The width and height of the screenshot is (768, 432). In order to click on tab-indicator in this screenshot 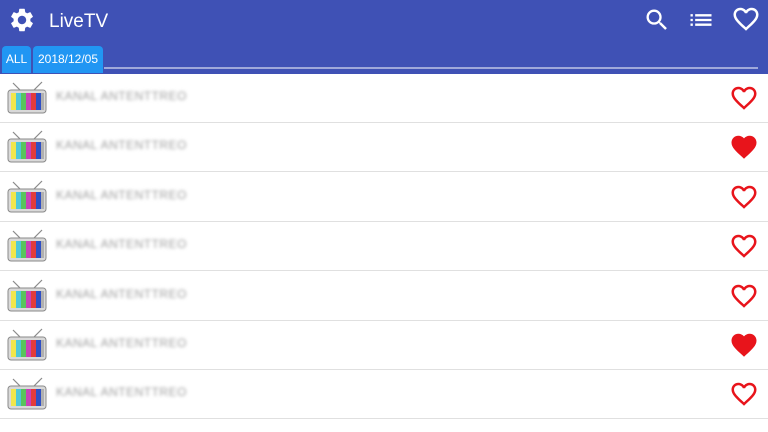, I will do `click(431, 68)`.